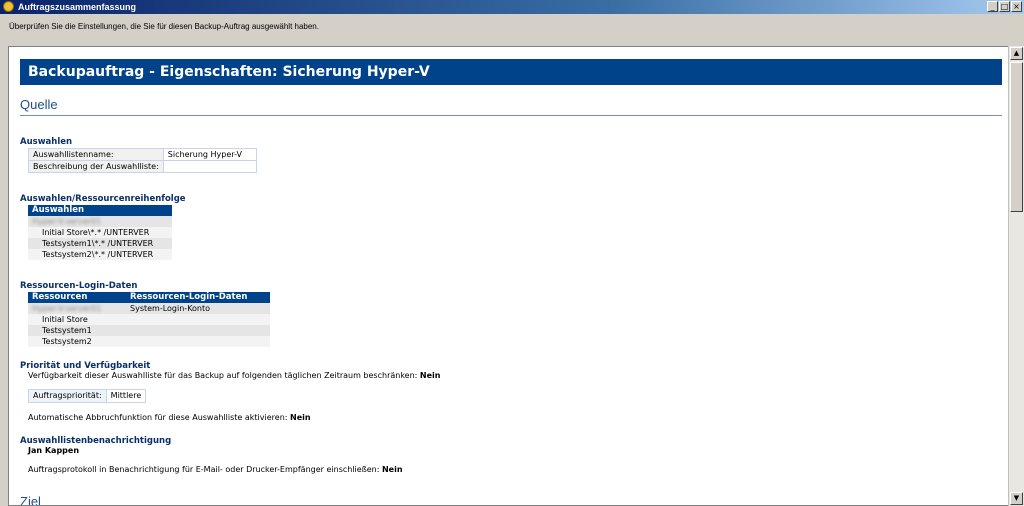 This screenshot has width=1024, height=506. I want to click on heading-resource-order: Auswahlen/Ressourcenreihenfolge, so click(103, 199).